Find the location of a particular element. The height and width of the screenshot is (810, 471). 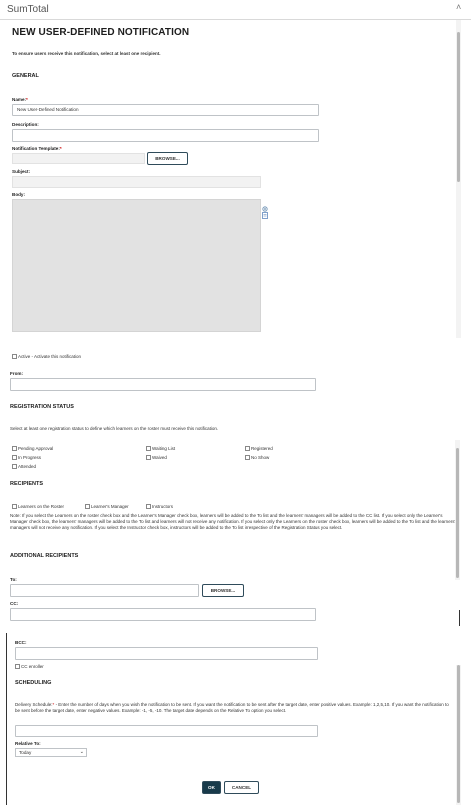

additional-heading: ADDITIONAL RECIPIENTS is located at coordinates (44, 556).